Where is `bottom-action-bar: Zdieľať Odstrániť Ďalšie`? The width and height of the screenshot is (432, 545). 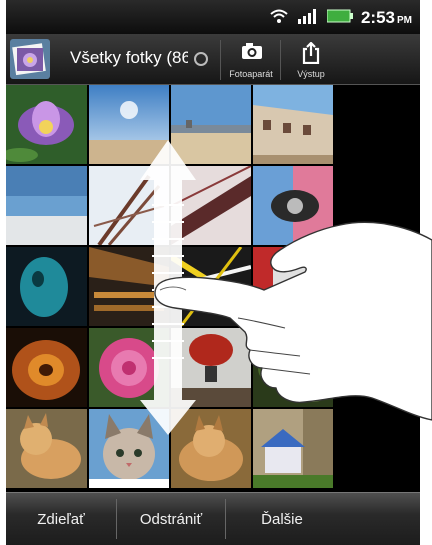
bottom-action-bar: Zdieľať Odstrániť Ďalšie is located at coordinates (213, 518).